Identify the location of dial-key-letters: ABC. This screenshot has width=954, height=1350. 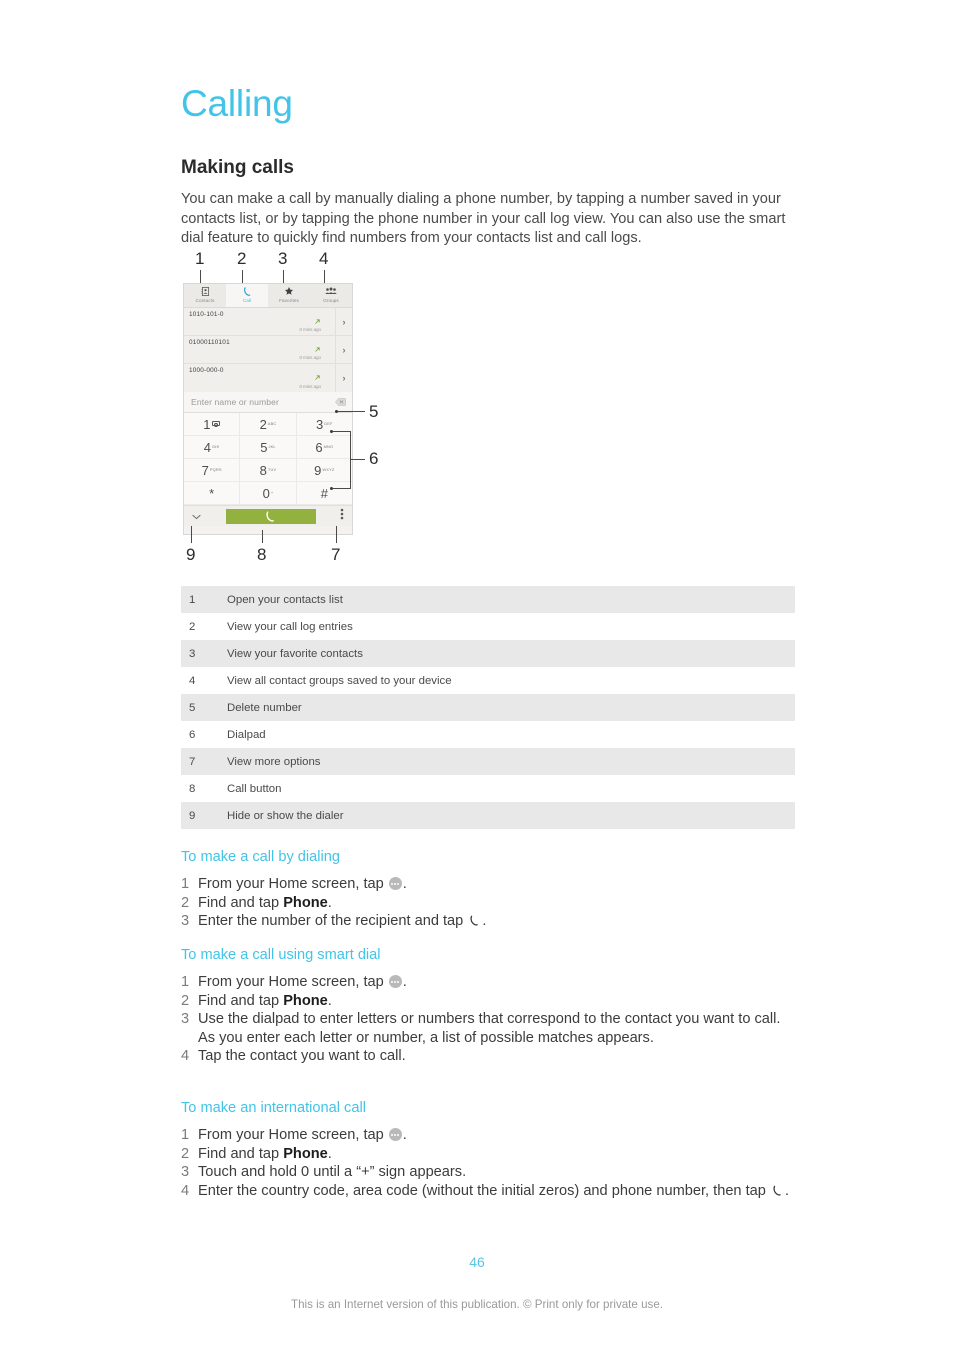
(272, 423).